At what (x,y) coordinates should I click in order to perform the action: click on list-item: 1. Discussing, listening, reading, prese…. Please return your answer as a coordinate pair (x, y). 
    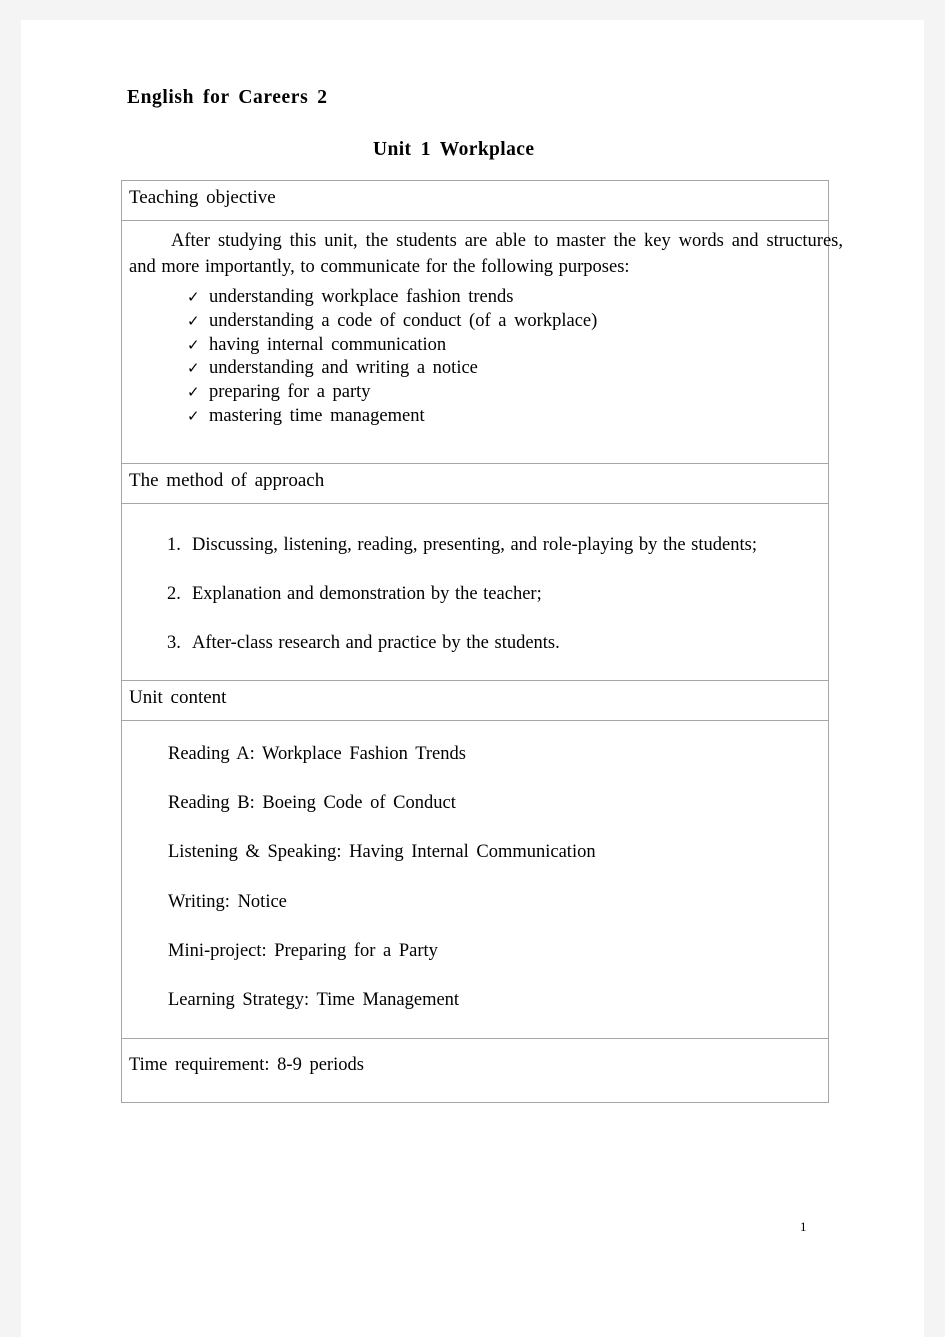
    Looking at the image, I should click on (482, 545).